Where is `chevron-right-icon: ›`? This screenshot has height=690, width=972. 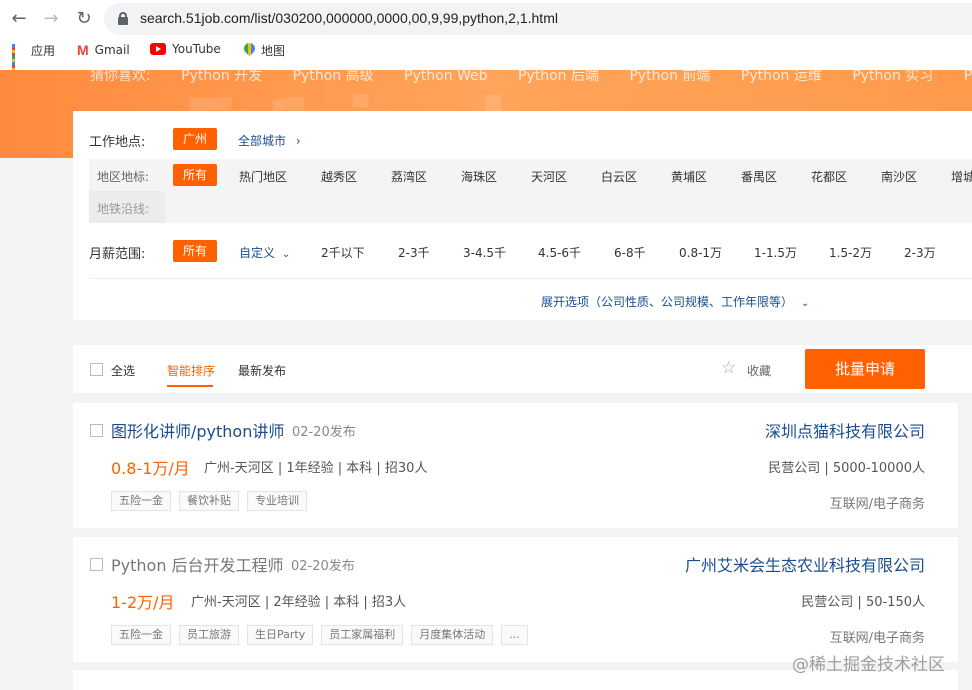
chevron-right-icon: › is located at coordinates (298, 141).